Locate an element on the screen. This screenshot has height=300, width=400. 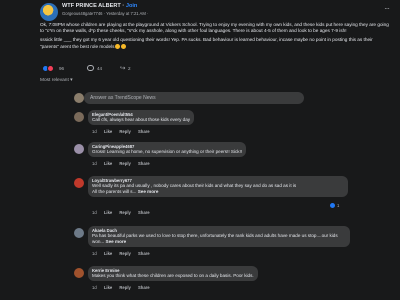
more-dots-icon: ··· is located at coordinates (387, 8).